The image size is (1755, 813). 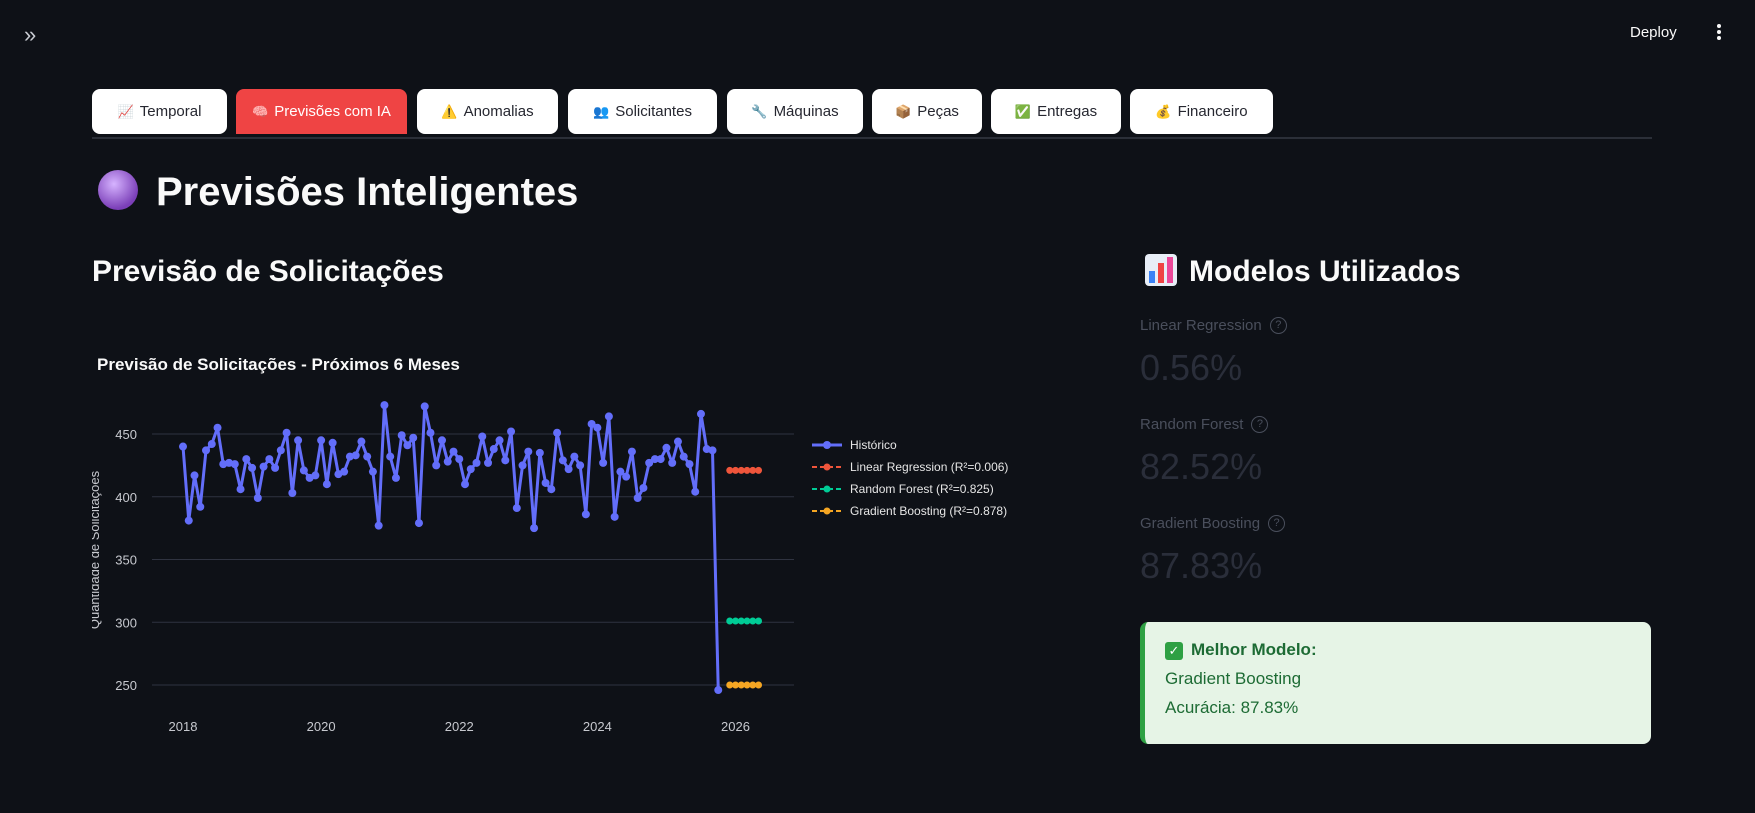 I want to click on metric-label: Random Forest, so click(x=1192, y=424).